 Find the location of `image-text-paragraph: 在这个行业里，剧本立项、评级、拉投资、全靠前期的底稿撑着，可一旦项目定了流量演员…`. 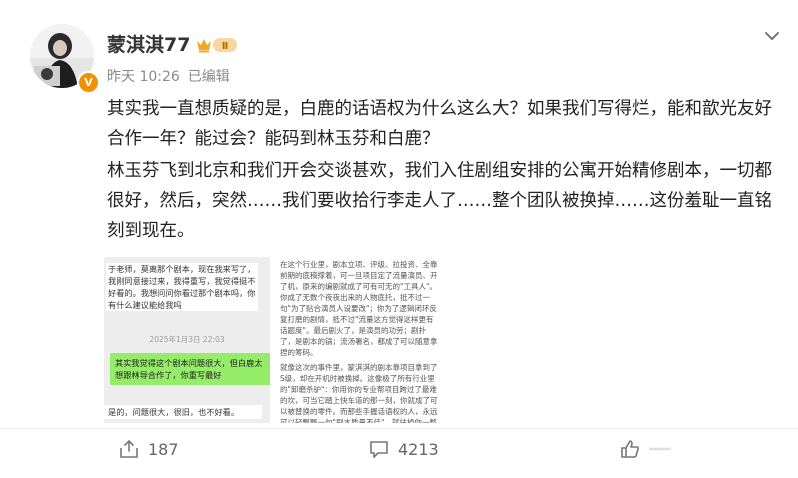

image-text-paragraph: 在这个行业里，剧本立项、评级、拉投资、全靠前期的底稿撑着，可一旦项目定了流量演员… is located at coordinates (359, 308).